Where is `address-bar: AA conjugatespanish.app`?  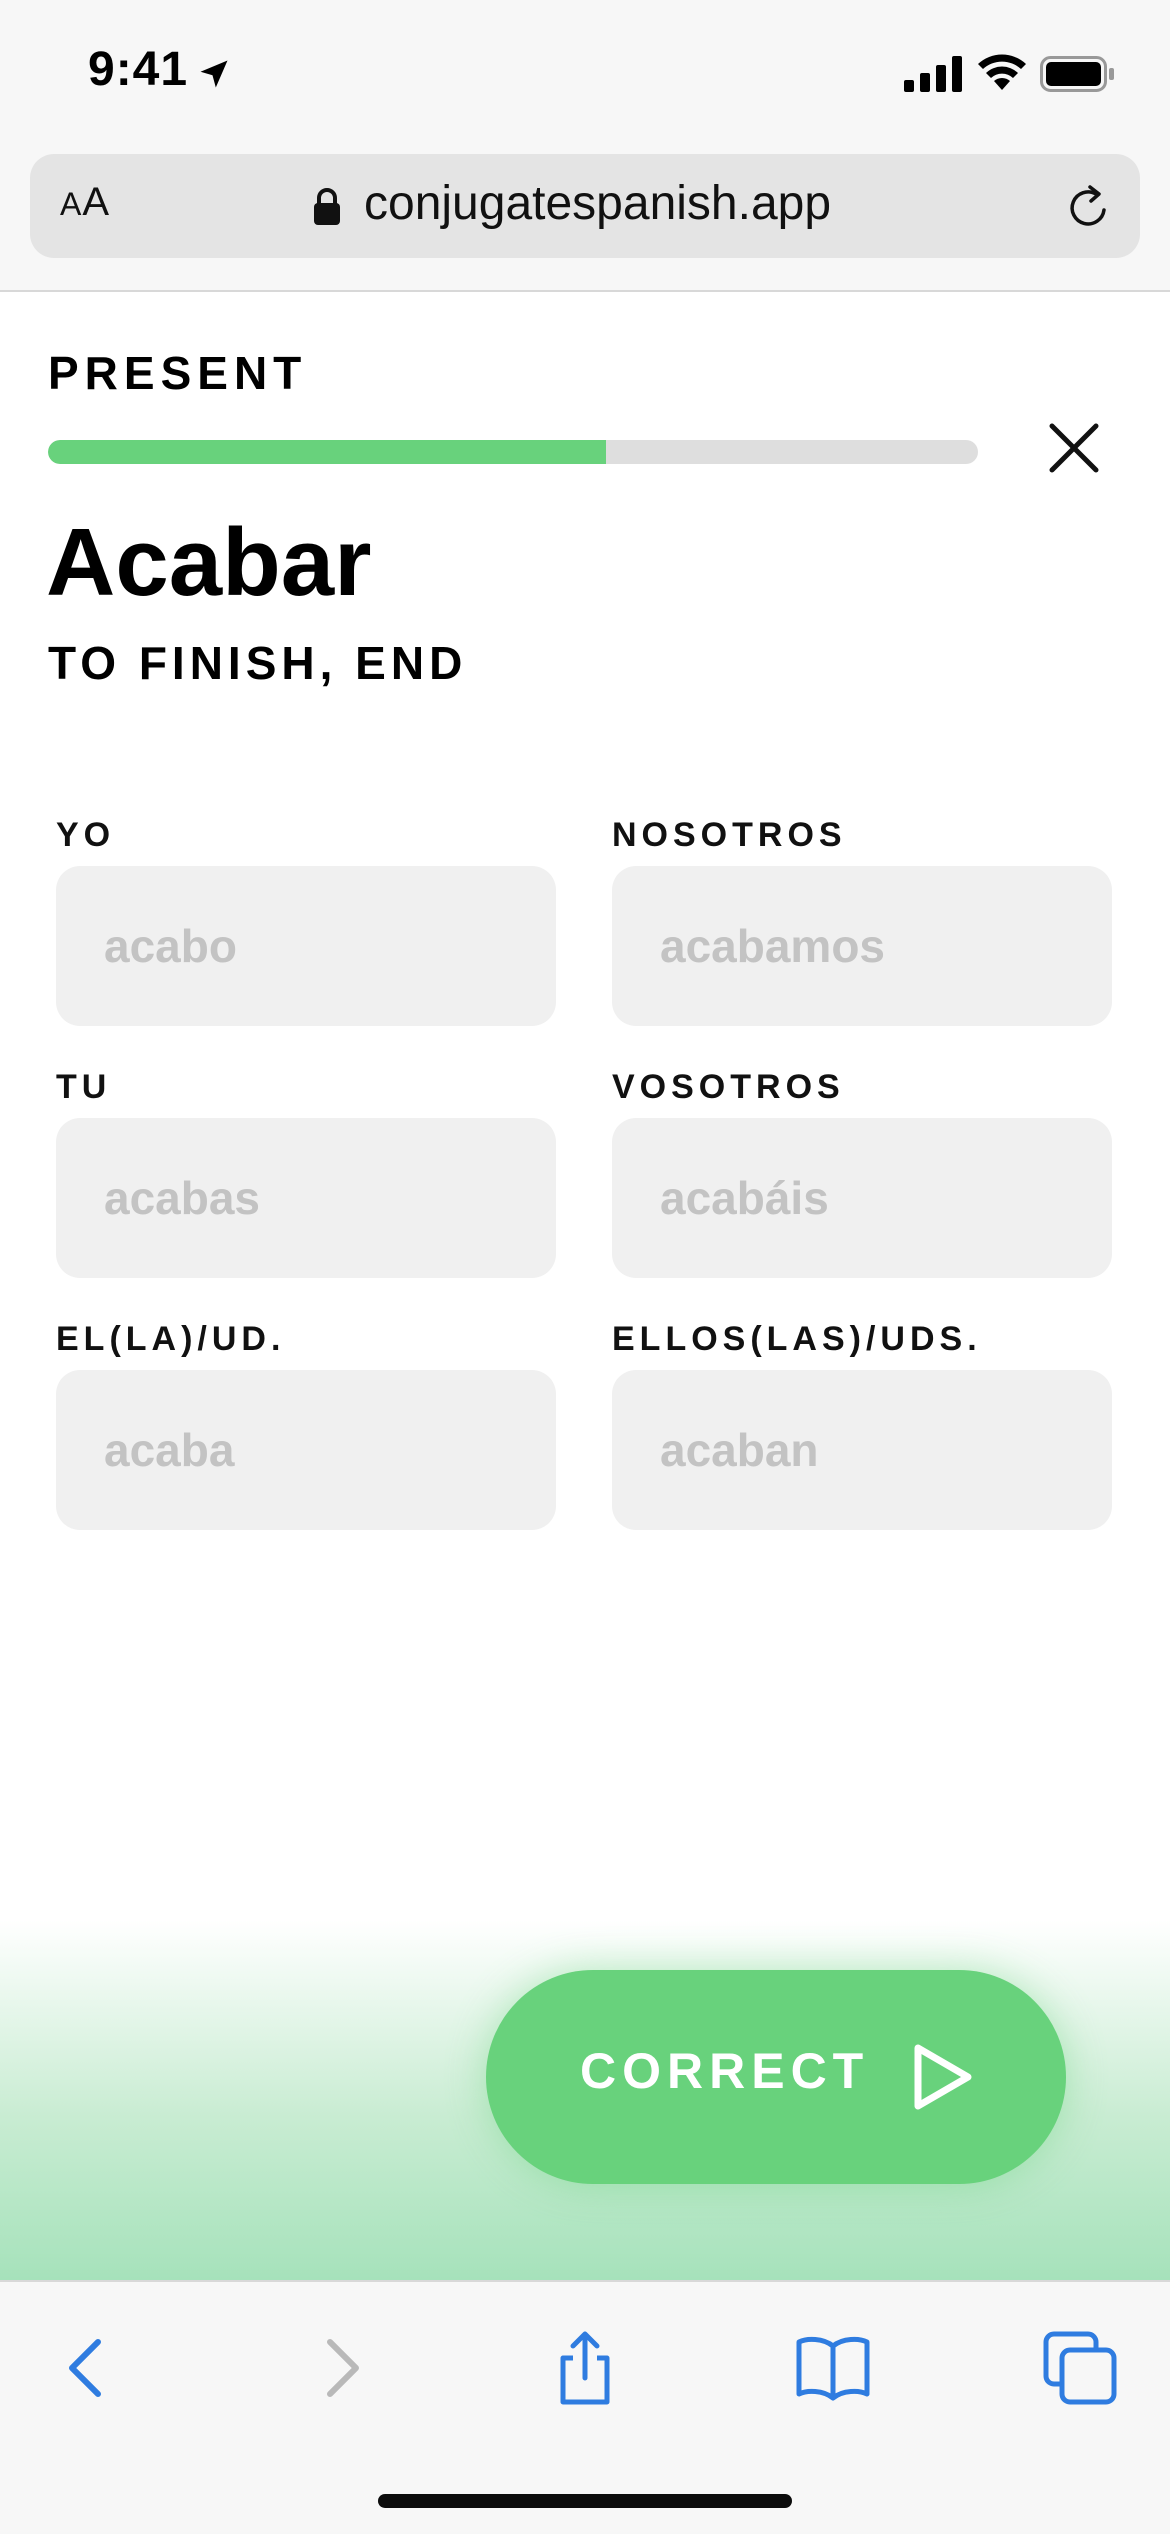 address-bar: AA conjugatespanish.app is located at coordinates (585, 206).